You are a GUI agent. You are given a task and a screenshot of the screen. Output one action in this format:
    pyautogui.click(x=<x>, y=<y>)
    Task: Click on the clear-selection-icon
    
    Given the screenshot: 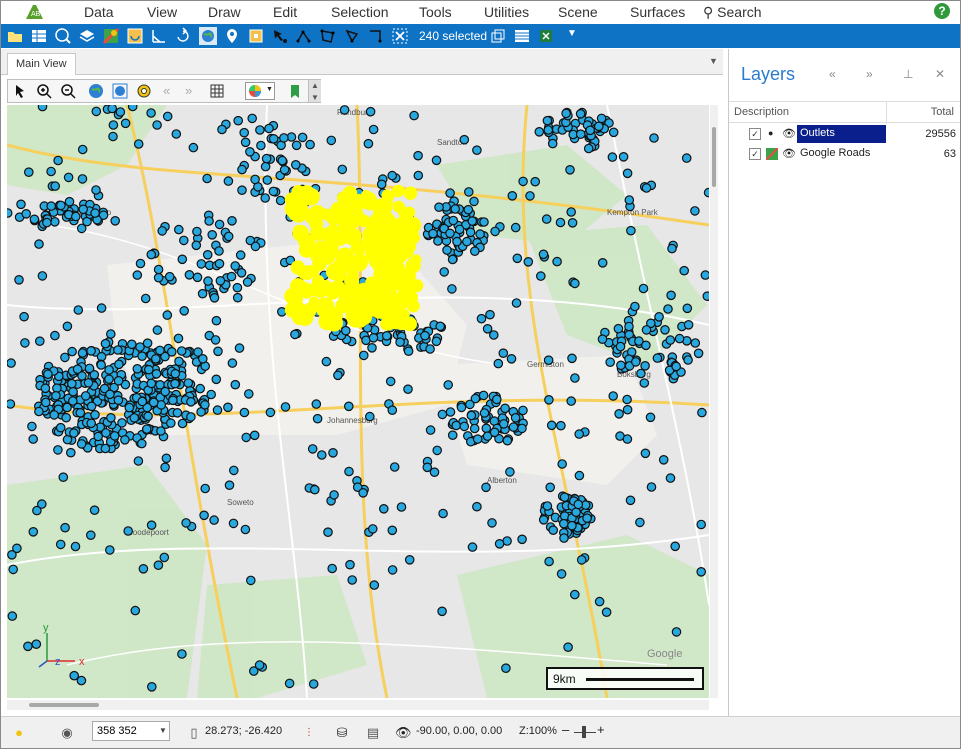 What is the action you would take?
    pyautogui.click(x=400, y=36)
    